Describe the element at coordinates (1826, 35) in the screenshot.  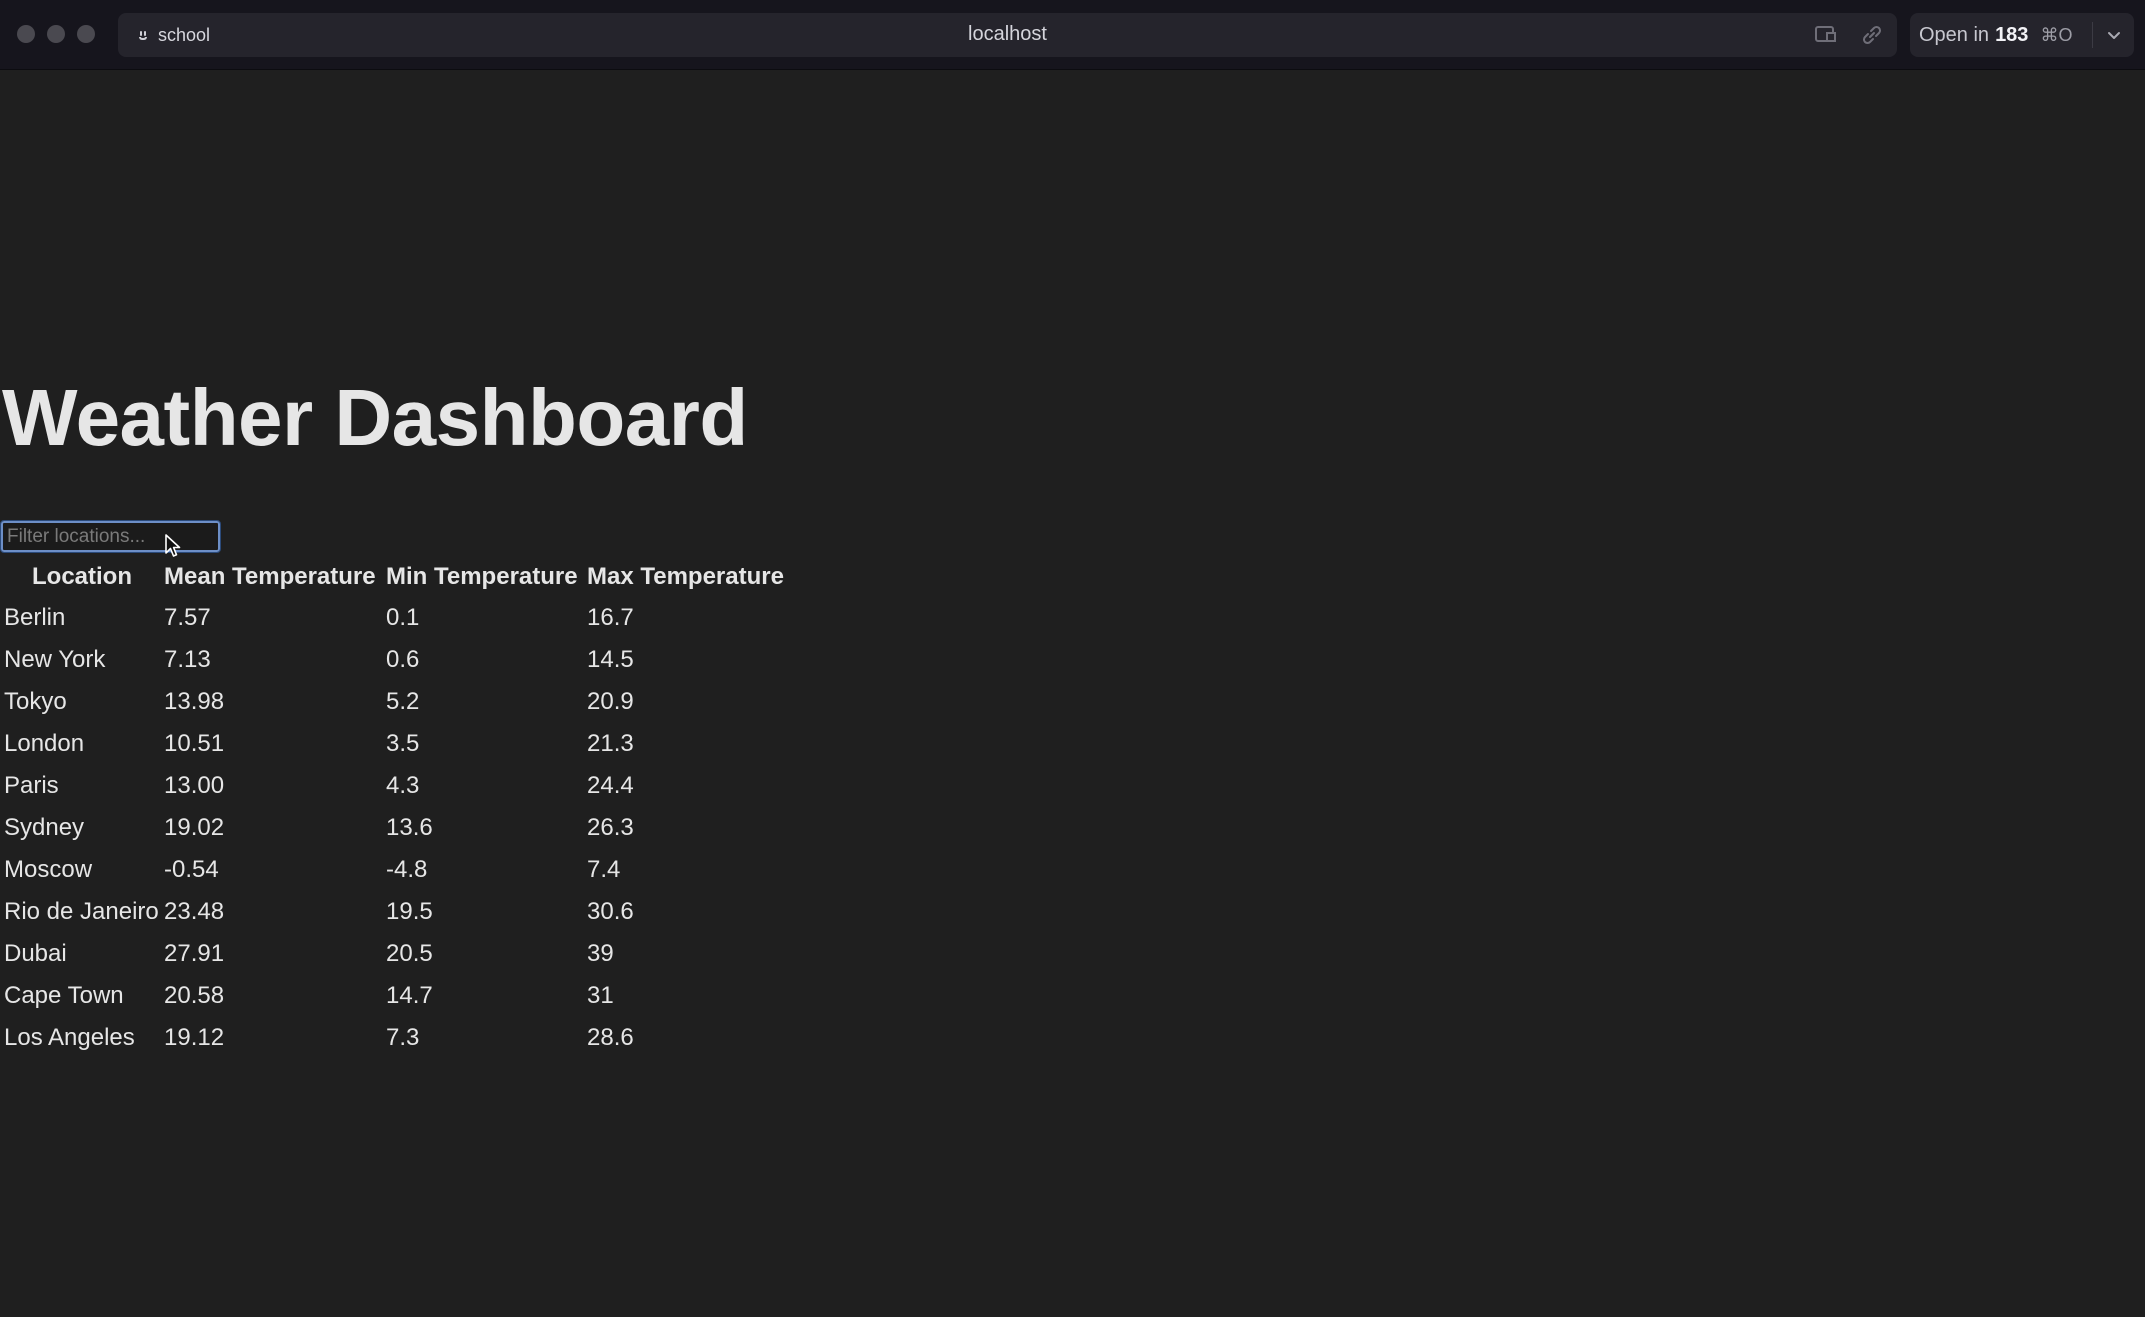
I see `cast-icon` at that location.